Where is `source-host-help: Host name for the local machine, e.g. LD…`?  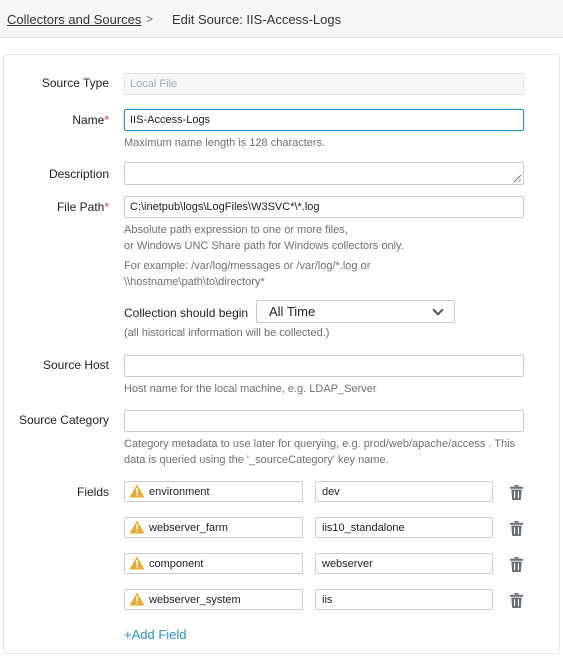
source-host-help: Host name for the local machine, e.g. LD… is located at coordinates (250, 389).